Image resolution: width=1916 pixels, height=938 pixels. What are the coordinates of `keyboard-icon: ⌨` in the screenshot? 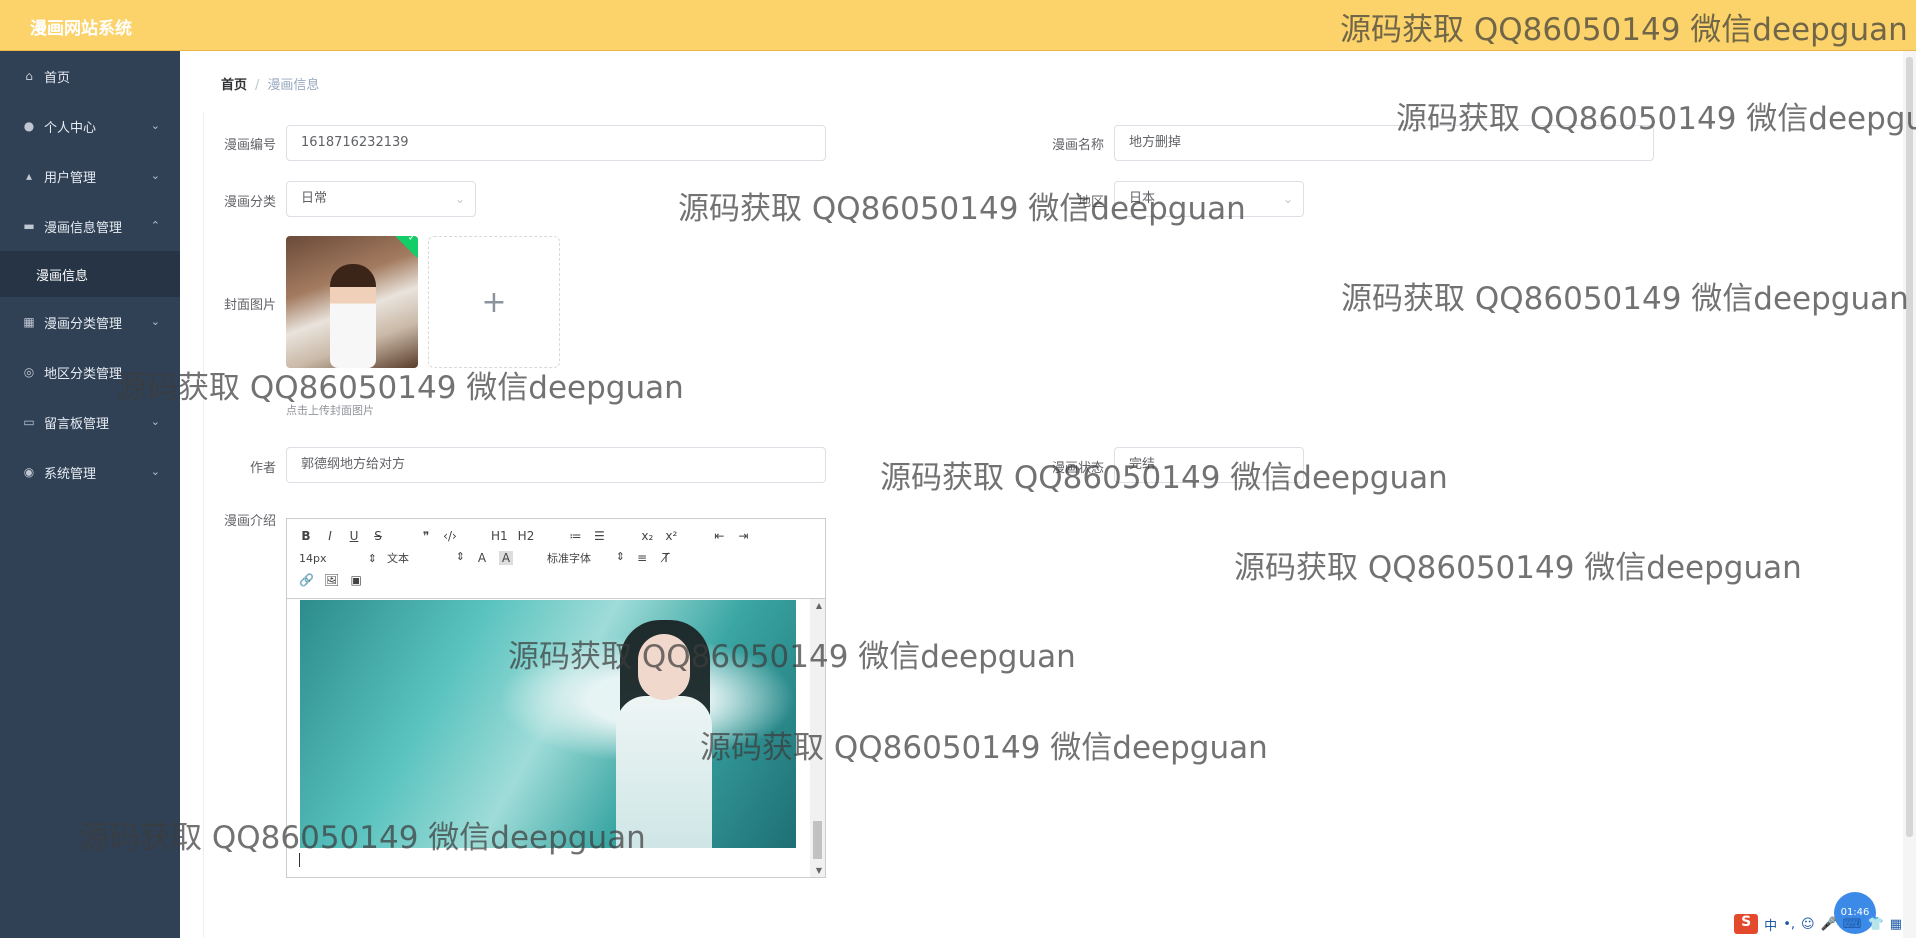 It's located at (1852, 924).